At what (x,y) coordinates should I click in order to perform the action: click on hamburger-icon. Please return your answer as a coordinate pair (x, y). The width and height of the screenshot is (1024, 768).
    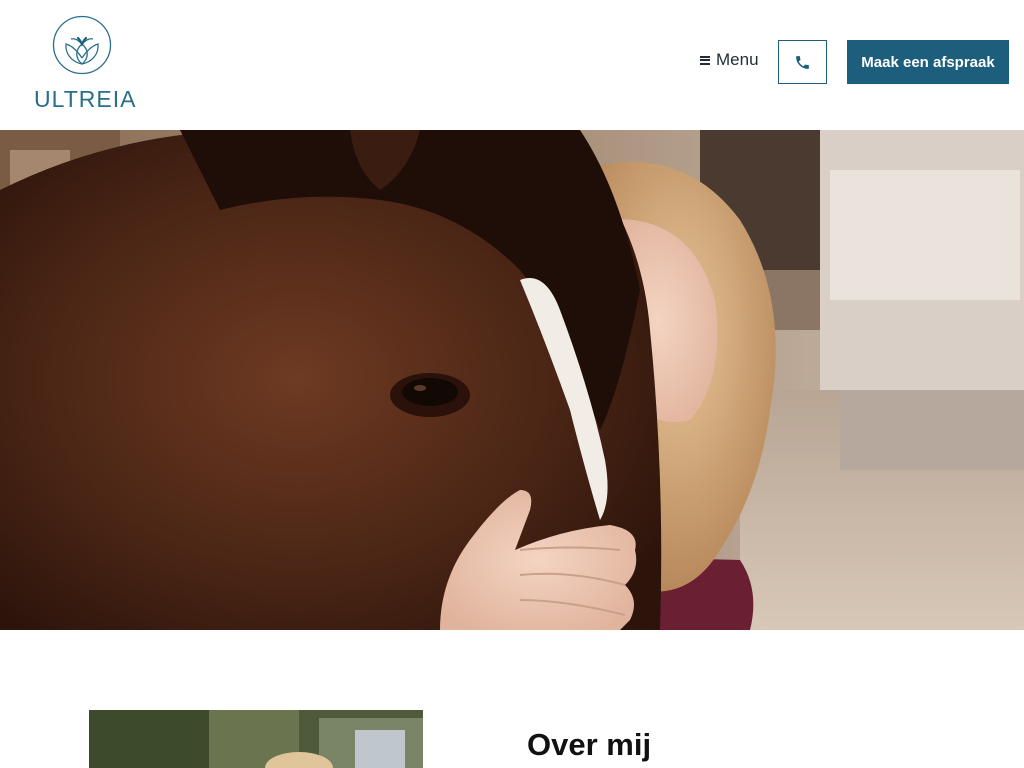
    Looking at the image, I should click on (705, 60).